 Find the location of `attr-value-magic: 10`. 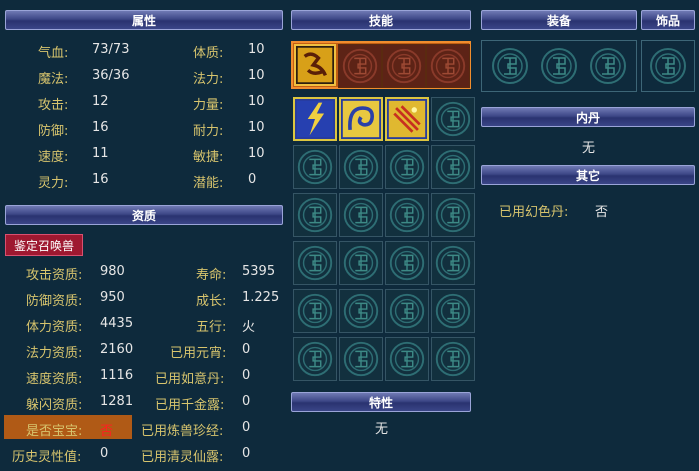

attr-value-magic: 10 is located at coordinates (256, 75).